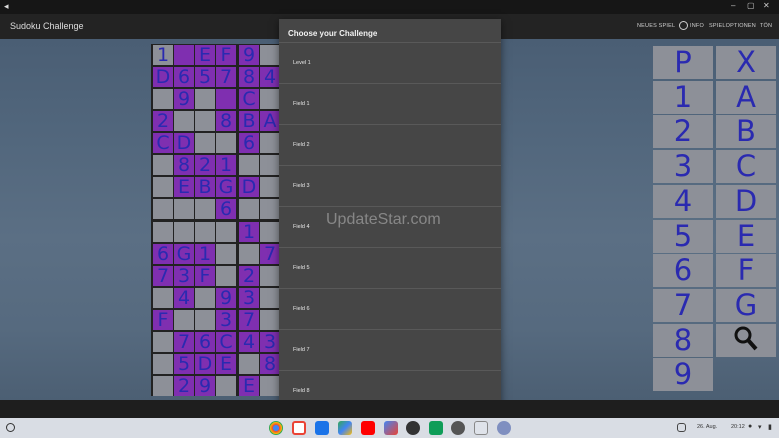 This screenshot has height=438, width=779. Describe the element at coordinates (732, 26) in the screenshot. I see `options-button: SPIELOPTIONEN` at that location.